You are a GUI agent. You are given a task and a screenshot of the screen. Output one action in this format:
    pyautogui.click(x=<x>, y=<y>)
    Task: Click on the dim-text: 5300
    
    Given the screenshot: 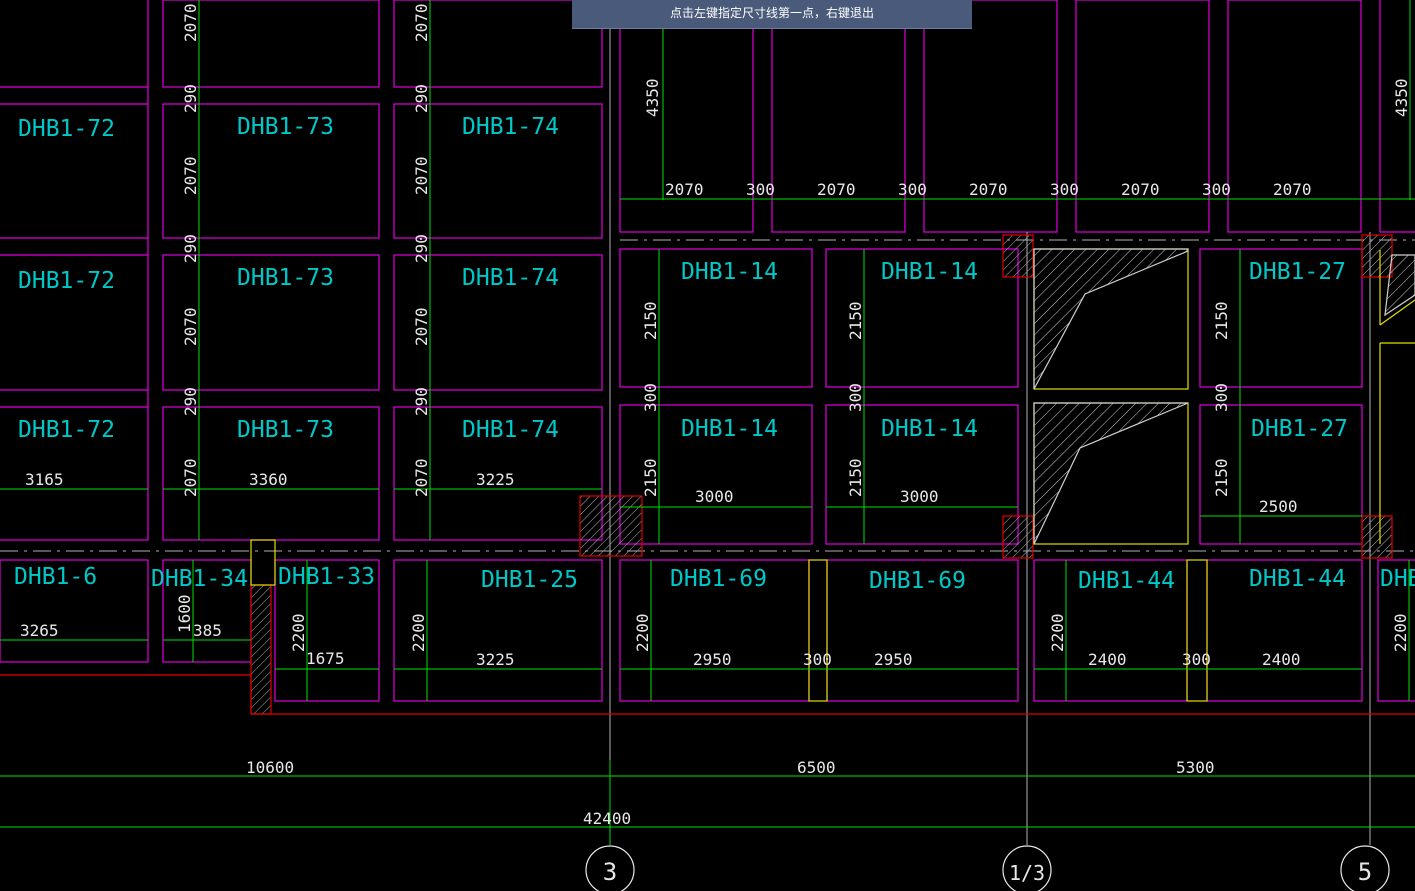 What is the action you would take?
    pyautogui.click(x=1195, y=767)
    